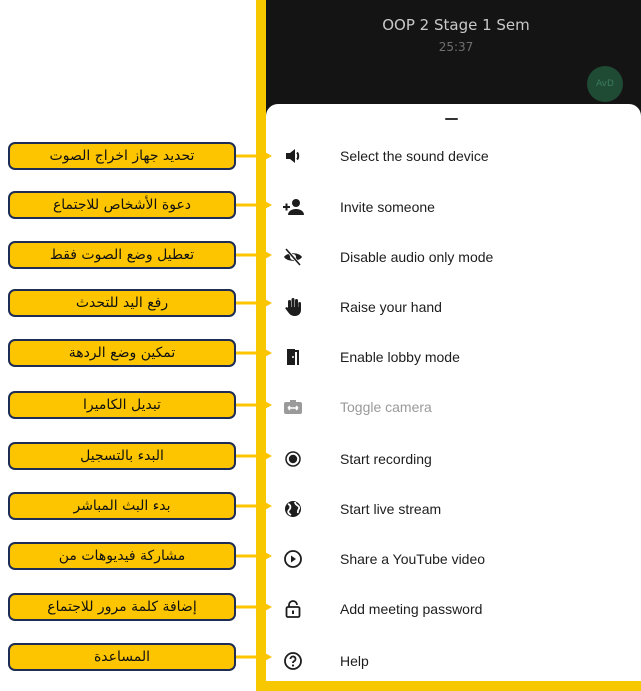  What do you see at coordinates (451, 119) in the screenshot?
I see `sheet-drag-handle` at bounding box center [451, 119].